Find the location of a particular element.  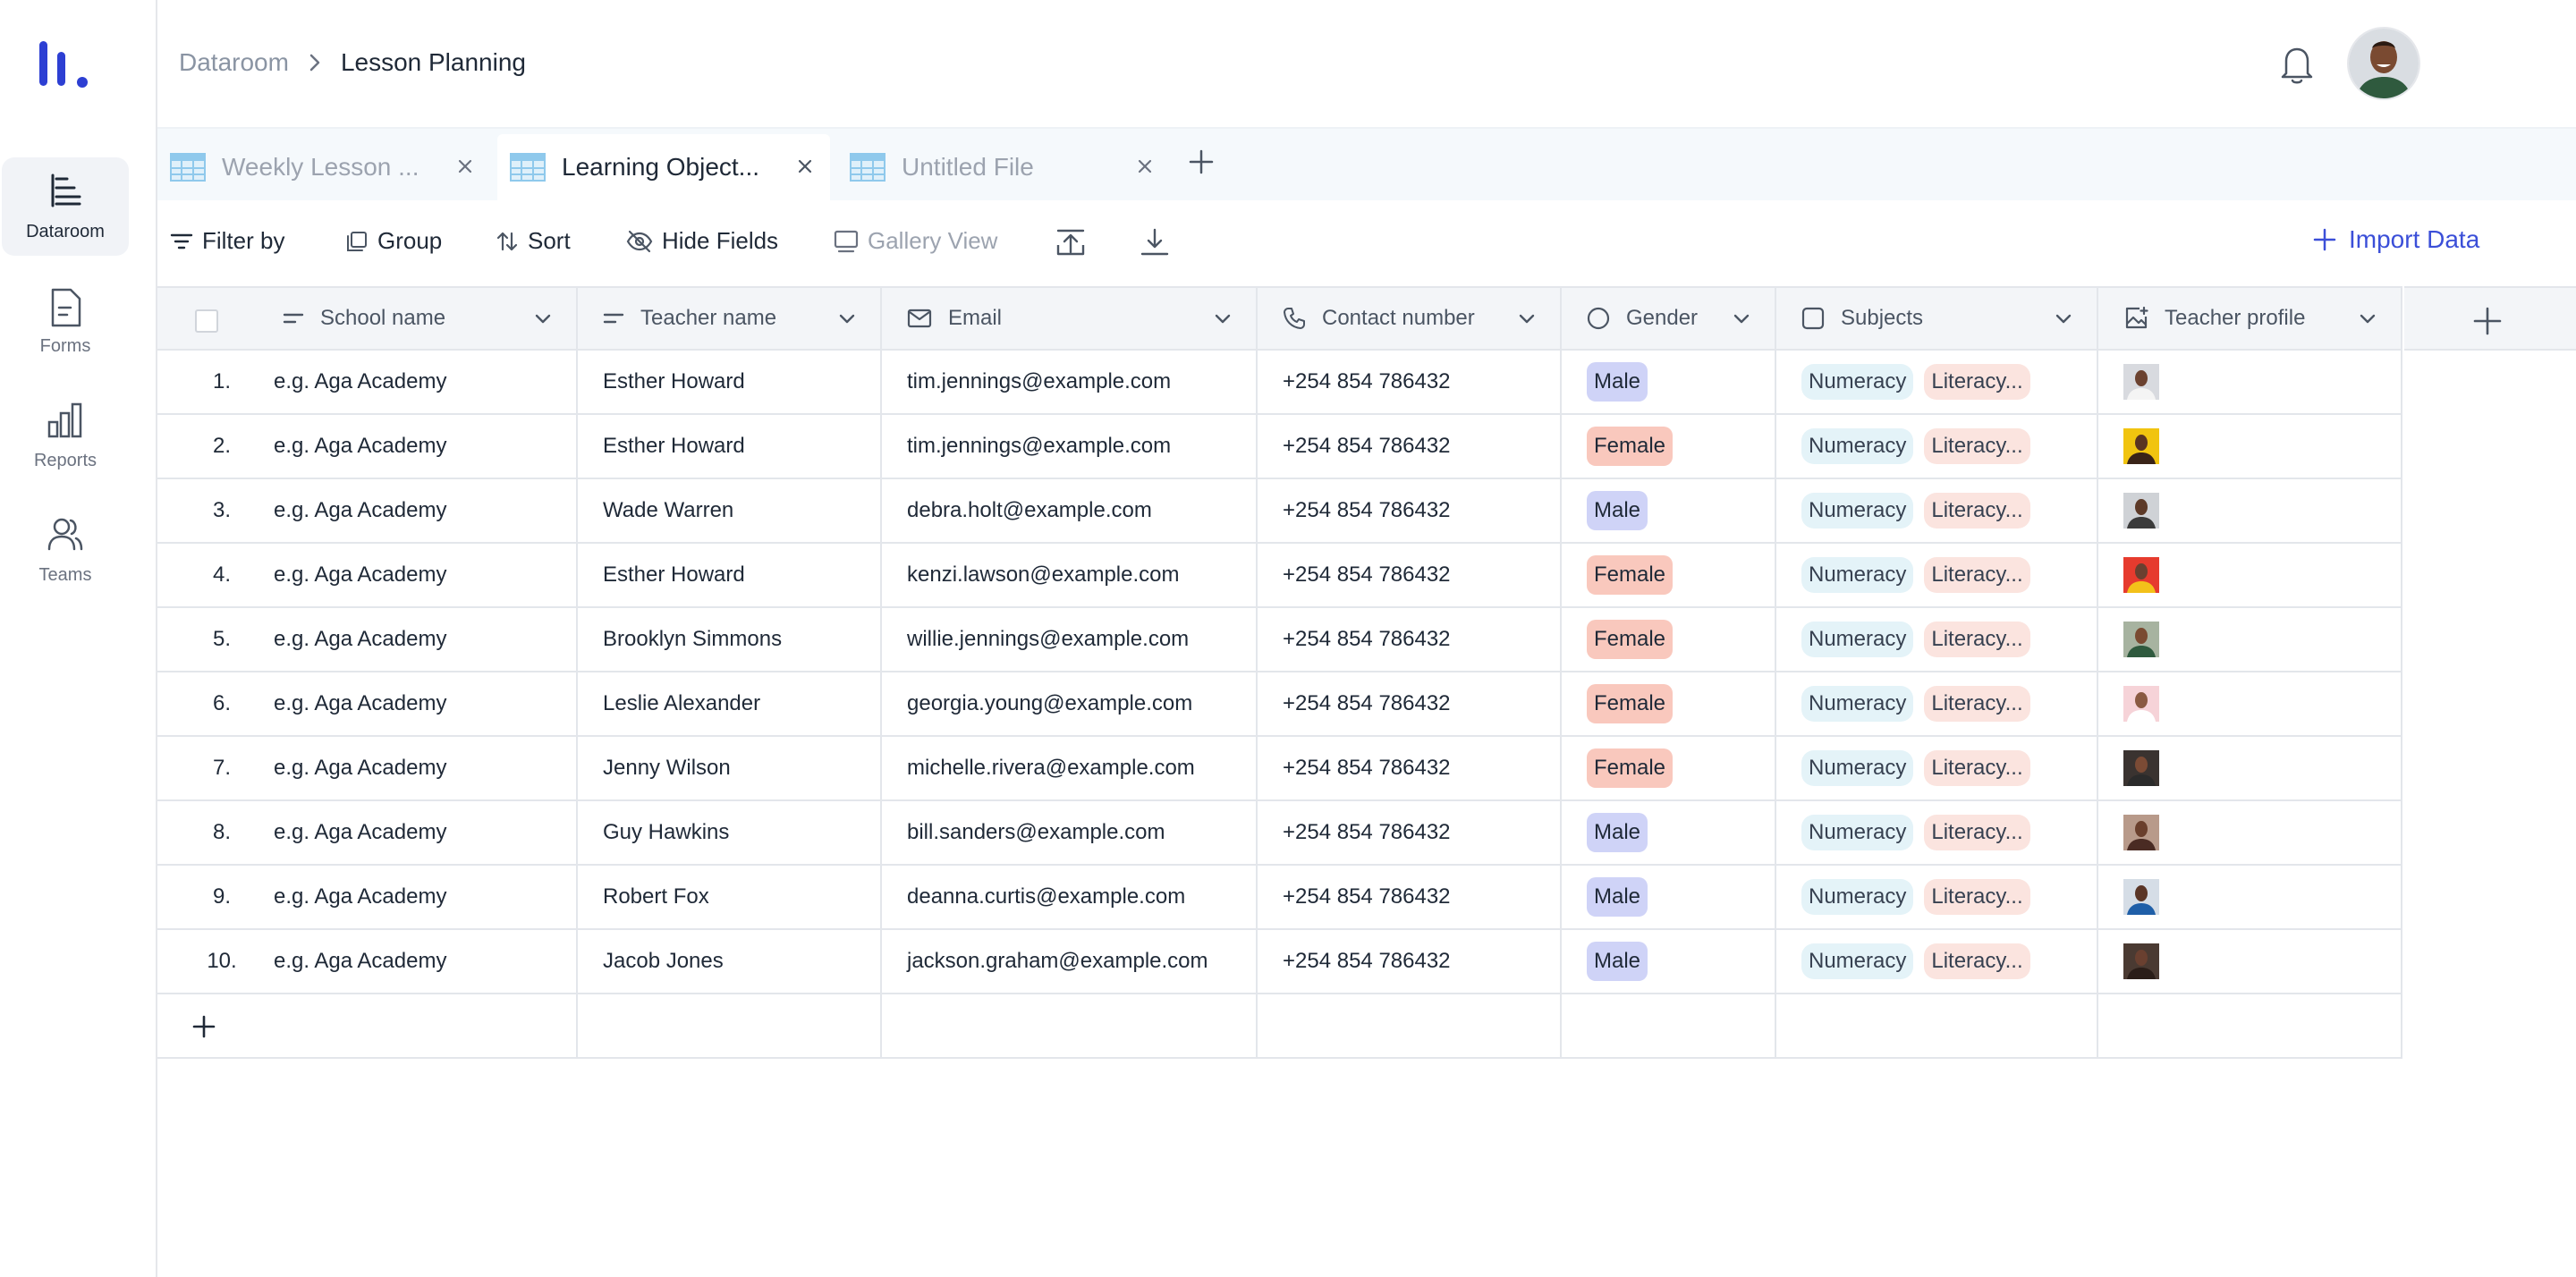

column-header-teacher-profile: Teacher profile is located at coordinates (2250, 318).